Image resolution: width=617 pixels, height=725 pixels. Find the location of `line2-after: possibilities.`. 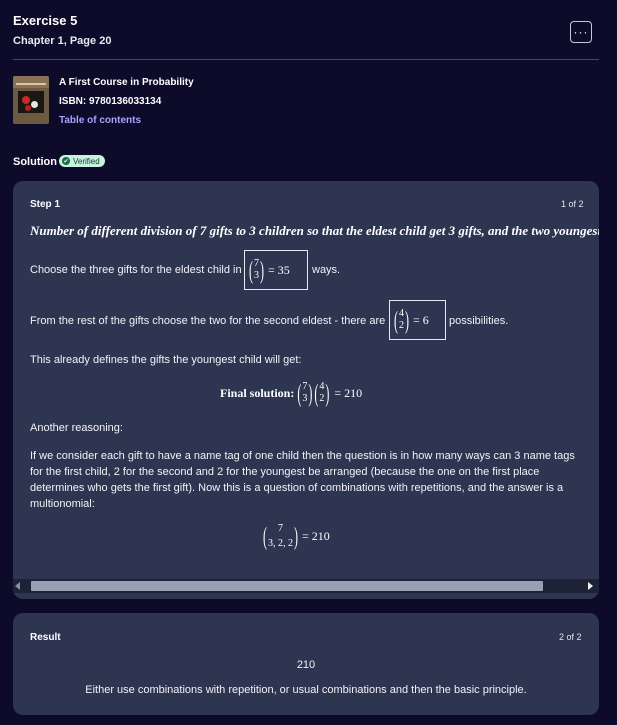

line2-after: possibilities. is located at coordinates (479, 321).